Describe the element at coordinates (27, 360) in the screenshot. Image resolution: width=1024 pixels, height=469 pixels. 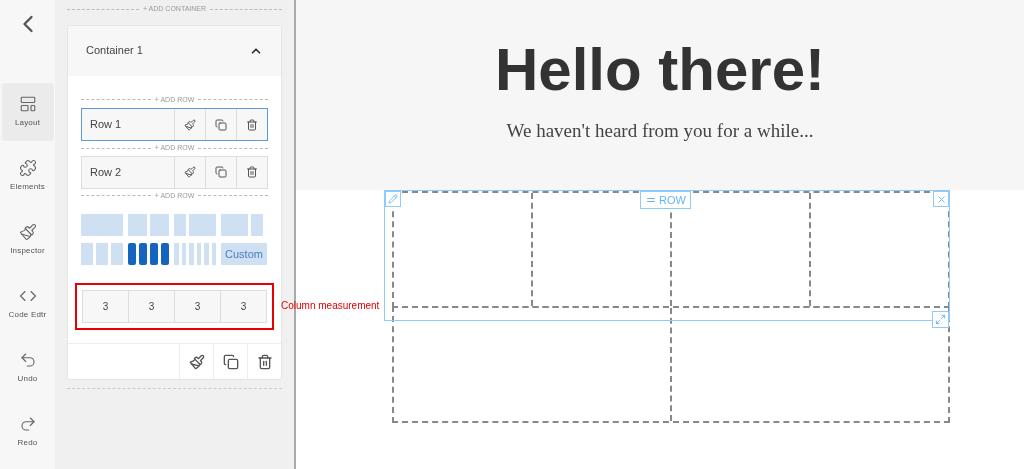
I see `undo-icon` at that location.